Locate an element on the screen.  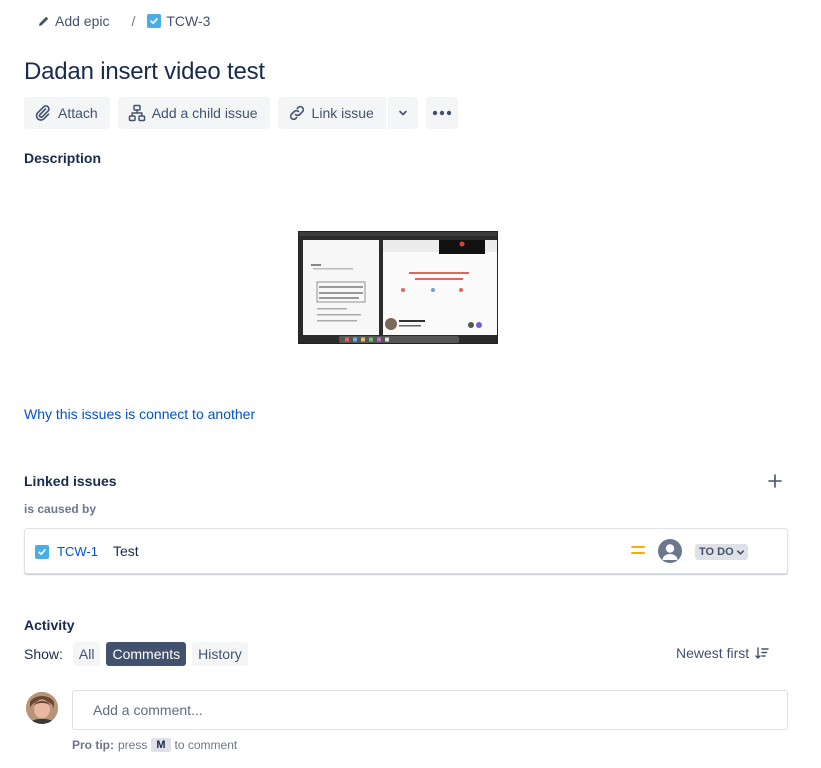
sort-order-button: Newest first is located at coordinates (722, 653).